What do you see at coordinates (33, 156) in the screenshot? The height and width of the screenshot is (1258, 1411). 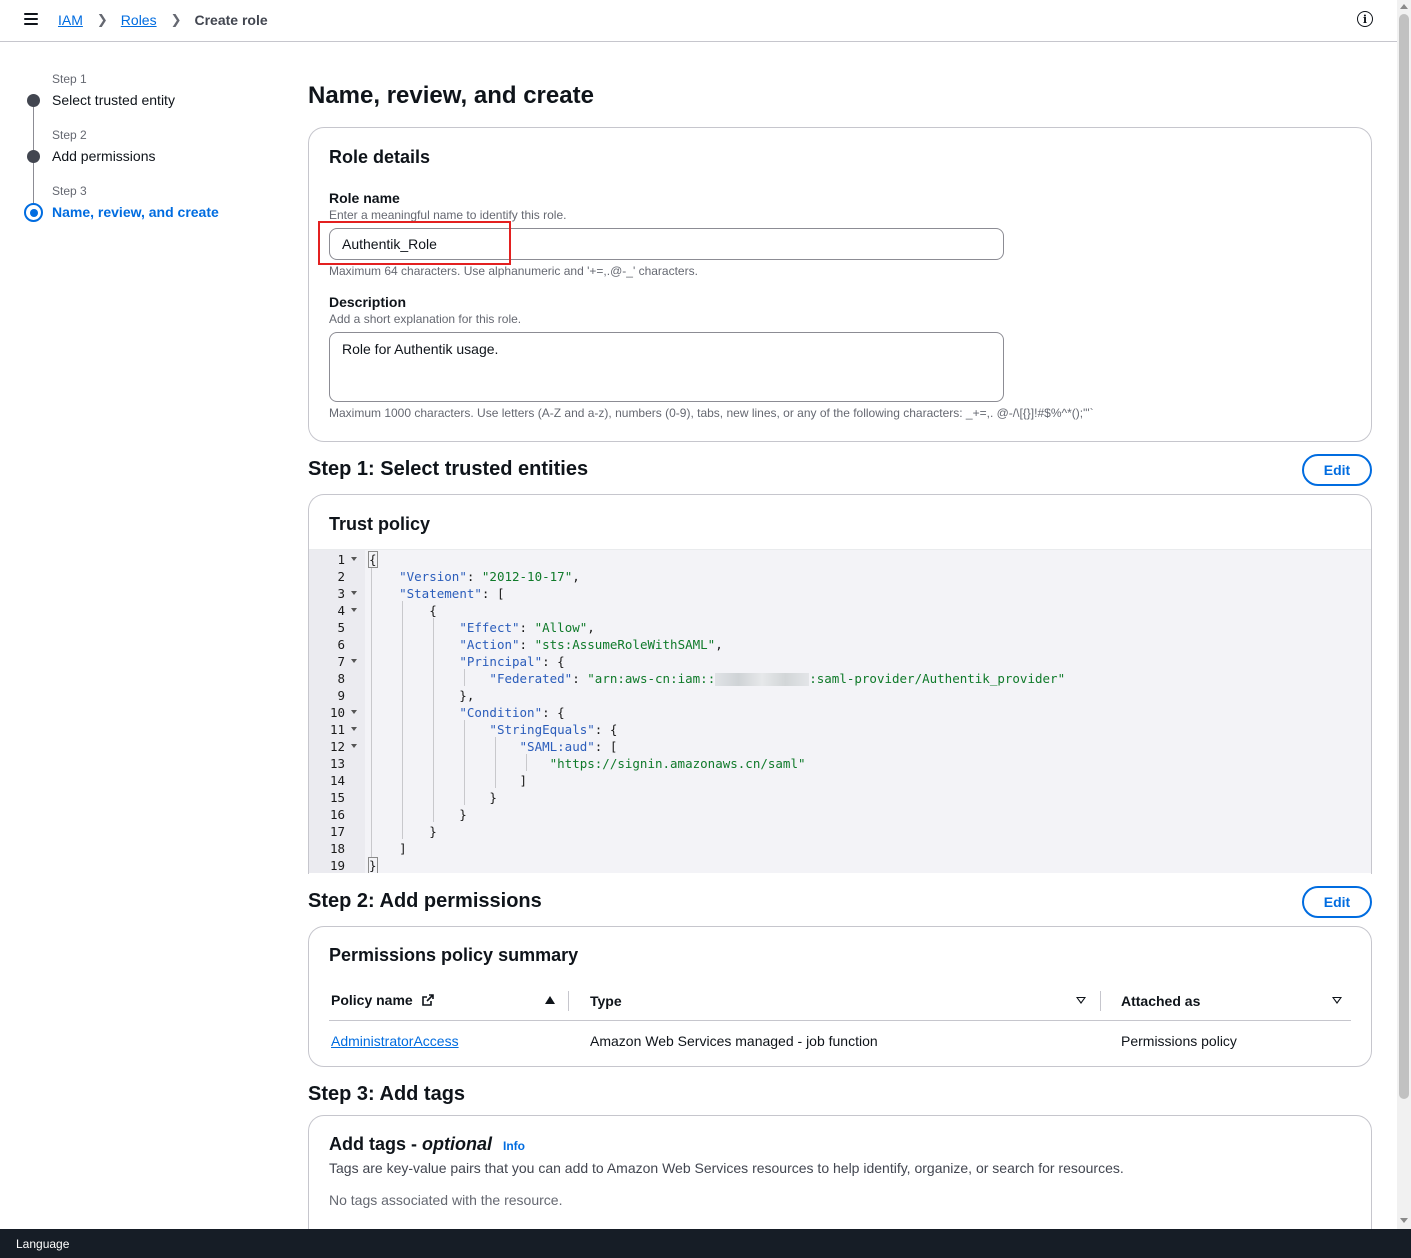 I see `step-2-indicator` at bounding box center [33, 156].